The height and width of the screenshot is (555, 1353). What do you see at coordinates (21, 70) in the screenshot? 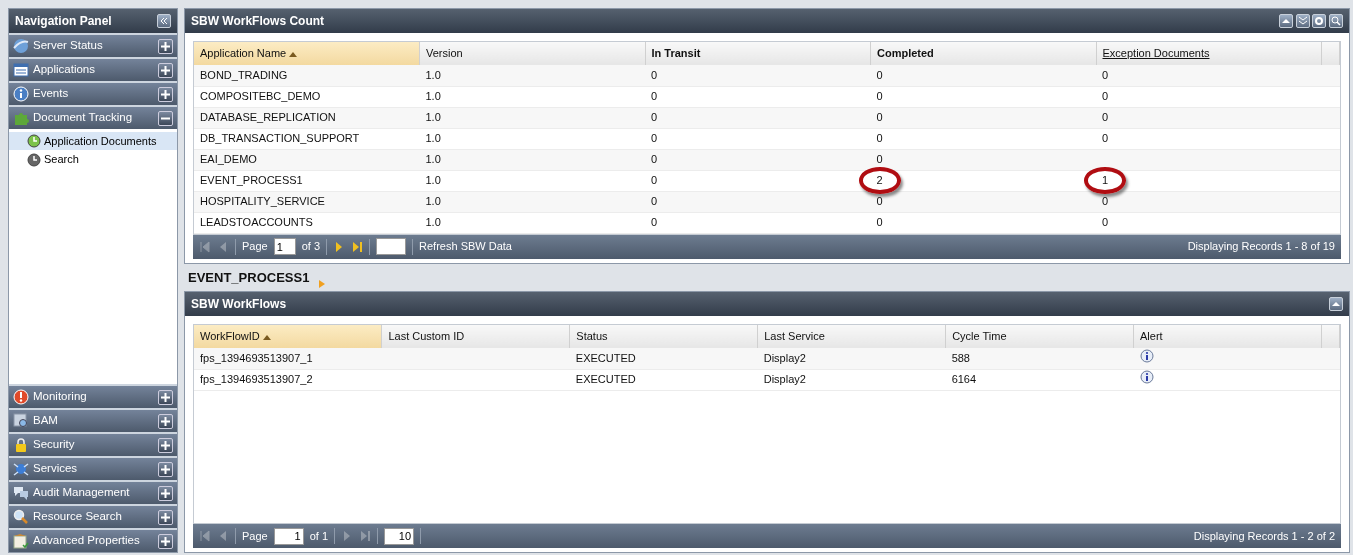
I see `list-icon` at bounding box center [21, 70].